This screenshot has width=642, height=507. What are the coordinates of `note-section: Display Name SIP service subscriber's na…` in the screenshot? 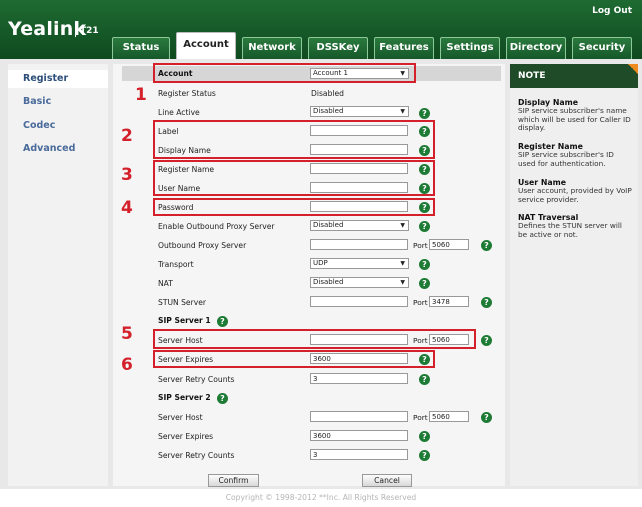 It's located at (575, 115).